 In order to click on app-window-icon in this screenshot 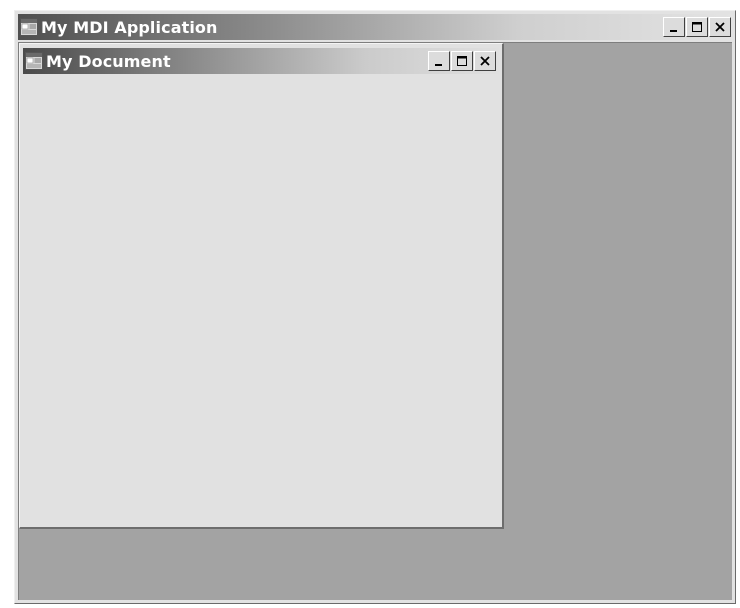, I will do `click(29, 27)`.